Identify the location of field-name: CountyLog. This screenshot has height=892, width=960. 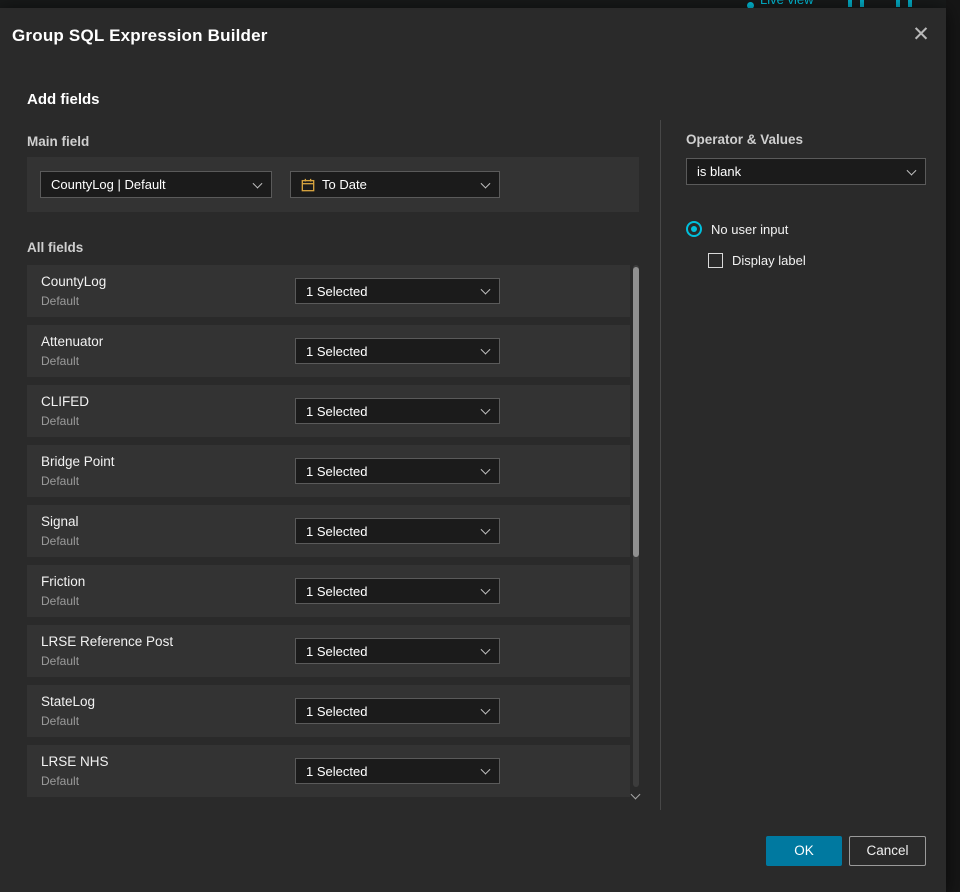
(74, 281).